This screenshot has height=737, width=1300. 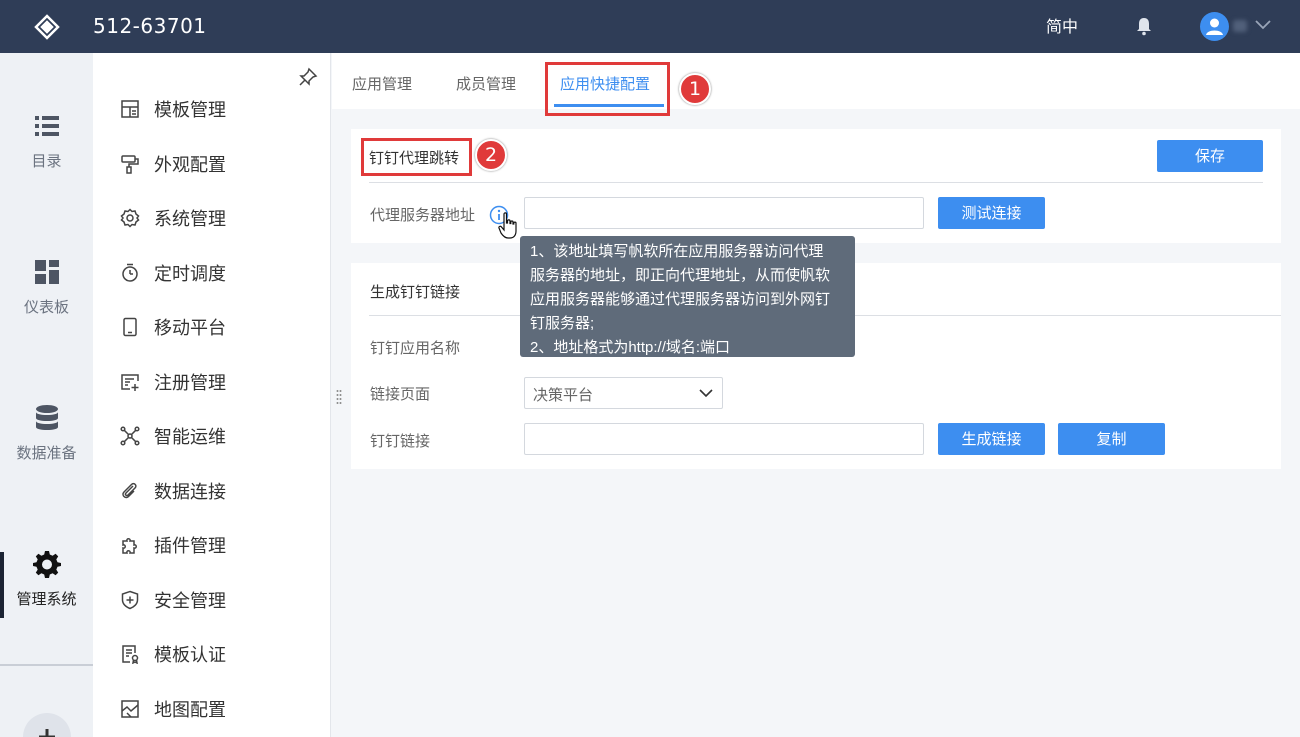 What do you see at coordinates (630, 347) in the screenshot?
I see `tooltip-line: 2、地址格式为http://域名:端口` at bounding box center [630, 347].